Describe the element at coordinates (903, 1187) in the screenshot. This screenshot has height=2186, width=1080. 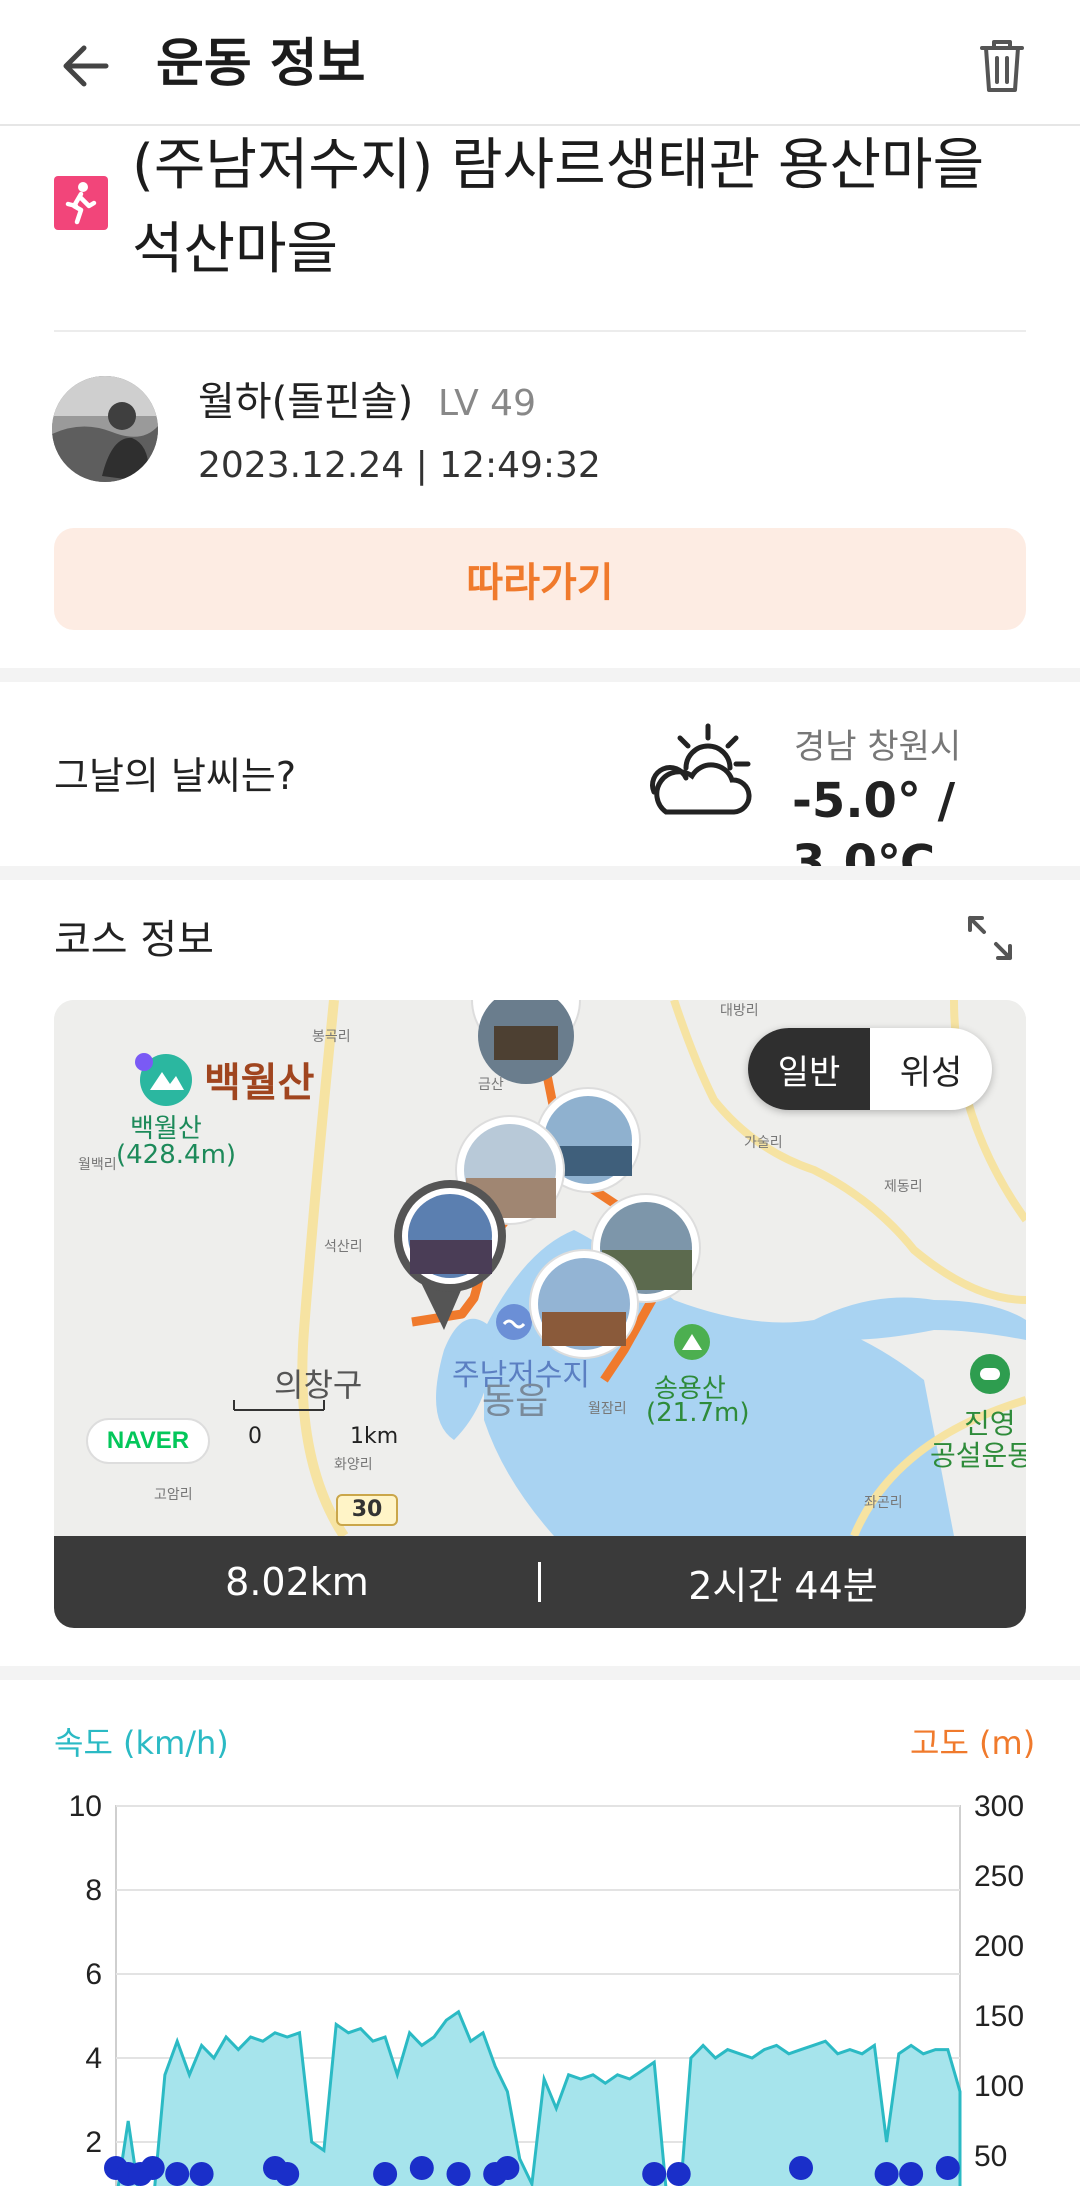
I see `map-label-village: 제동리` at that location.